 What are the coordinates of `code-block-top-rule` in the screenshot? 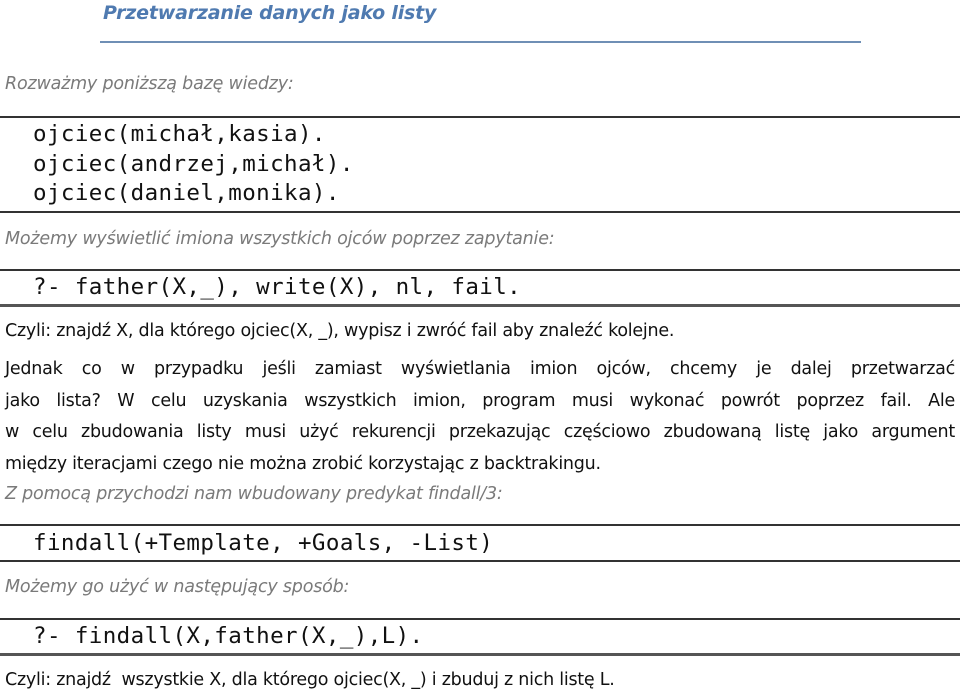 It's located at (480, 117).